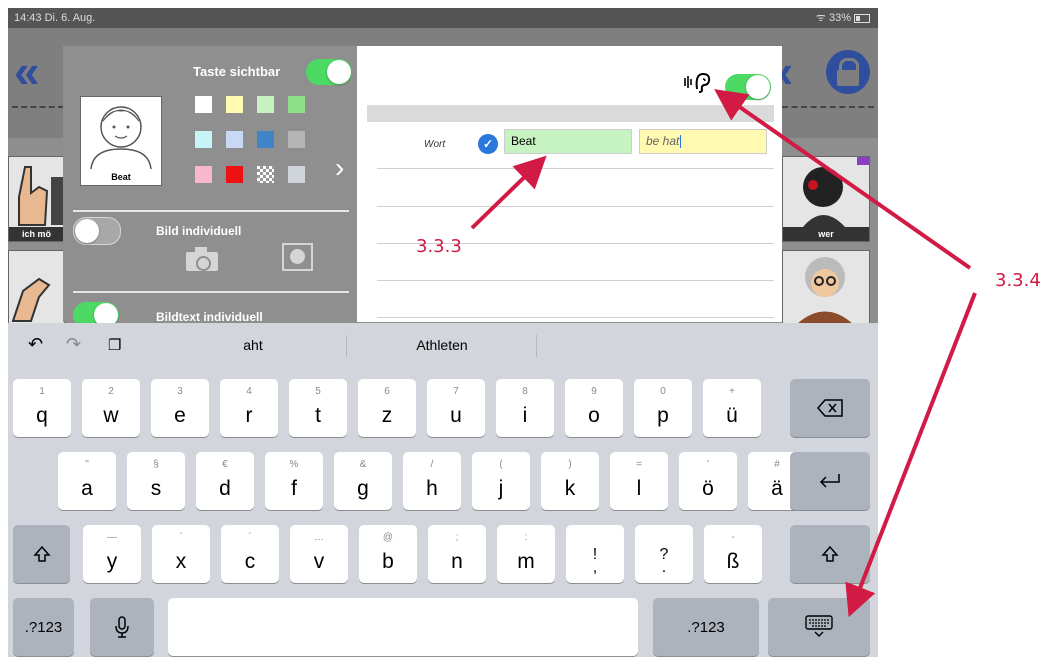  What do you see at coordinates (911, 455) in the screenshot?
I see `arrow-3-3-4-bottom` at bounding box center [911, 455].